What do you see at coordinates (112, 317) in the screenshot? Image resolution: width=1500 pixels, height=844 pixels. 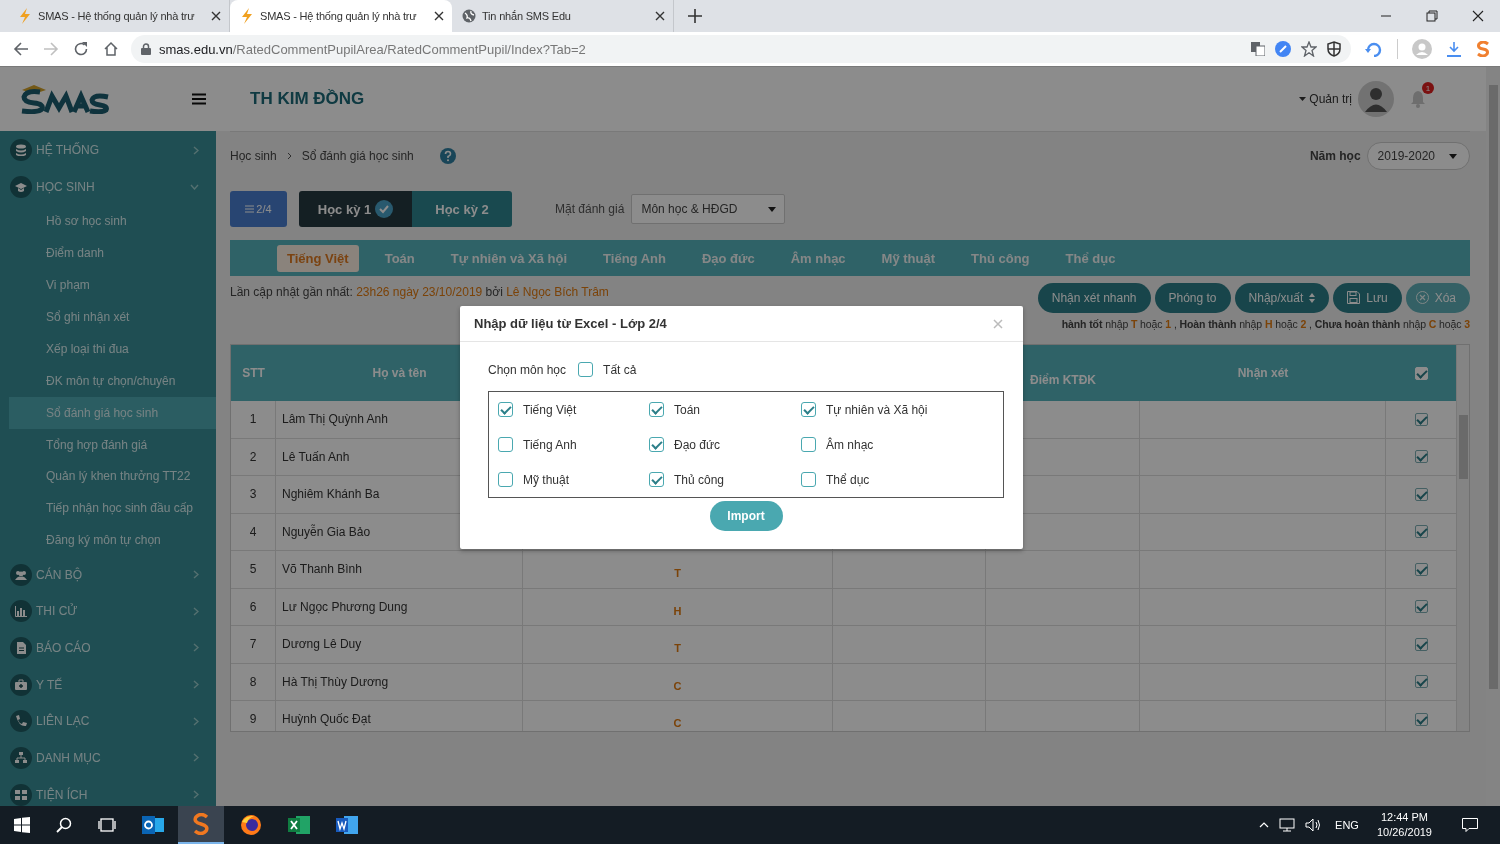 I see `submenu-item: Sổ ghi nhận xét` at bounding box center [112, 317].